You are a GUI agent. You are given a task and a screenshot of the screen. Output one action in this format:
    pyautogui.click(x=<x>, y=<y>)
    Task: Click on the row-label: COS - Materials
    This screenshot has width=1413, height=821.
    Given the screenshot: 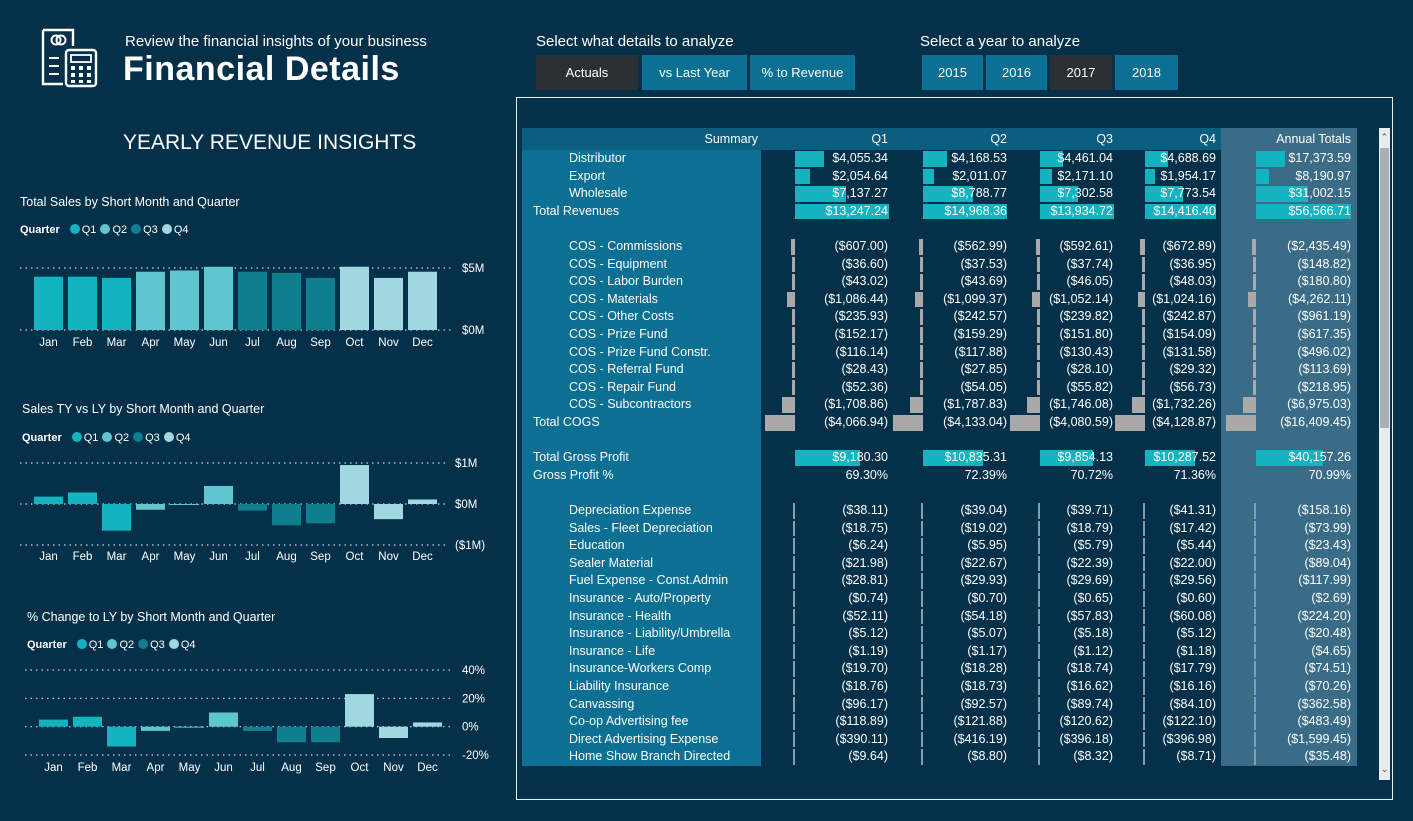 What is the action you would take?
    pyautogui.click(x=613, y=300)
    